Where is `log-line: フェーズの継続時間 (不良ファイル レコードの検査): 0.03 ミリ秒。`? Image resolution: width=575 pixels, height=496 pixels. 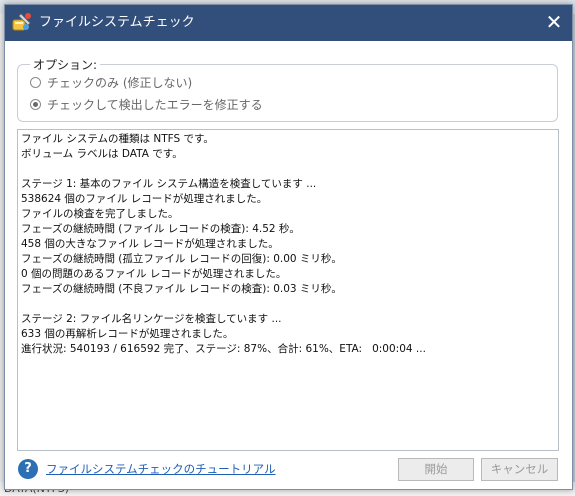
log-line: フェーズの継続時間 (不良ファイル レコードの検査): 0.03 ミリ秒。 is located at coordinates (181, 289).